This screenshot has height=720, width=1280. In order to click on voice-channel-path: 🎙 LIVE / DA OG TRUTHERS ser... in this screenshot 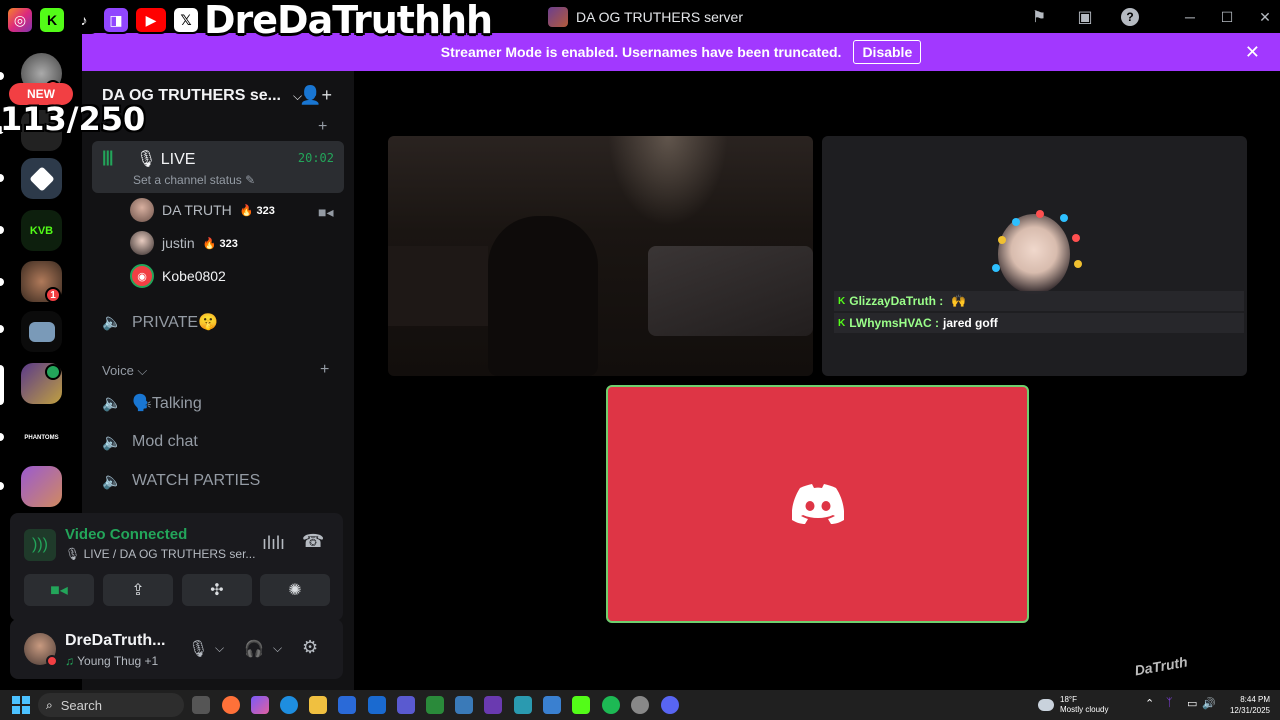, I will do `click(160, 554)`.